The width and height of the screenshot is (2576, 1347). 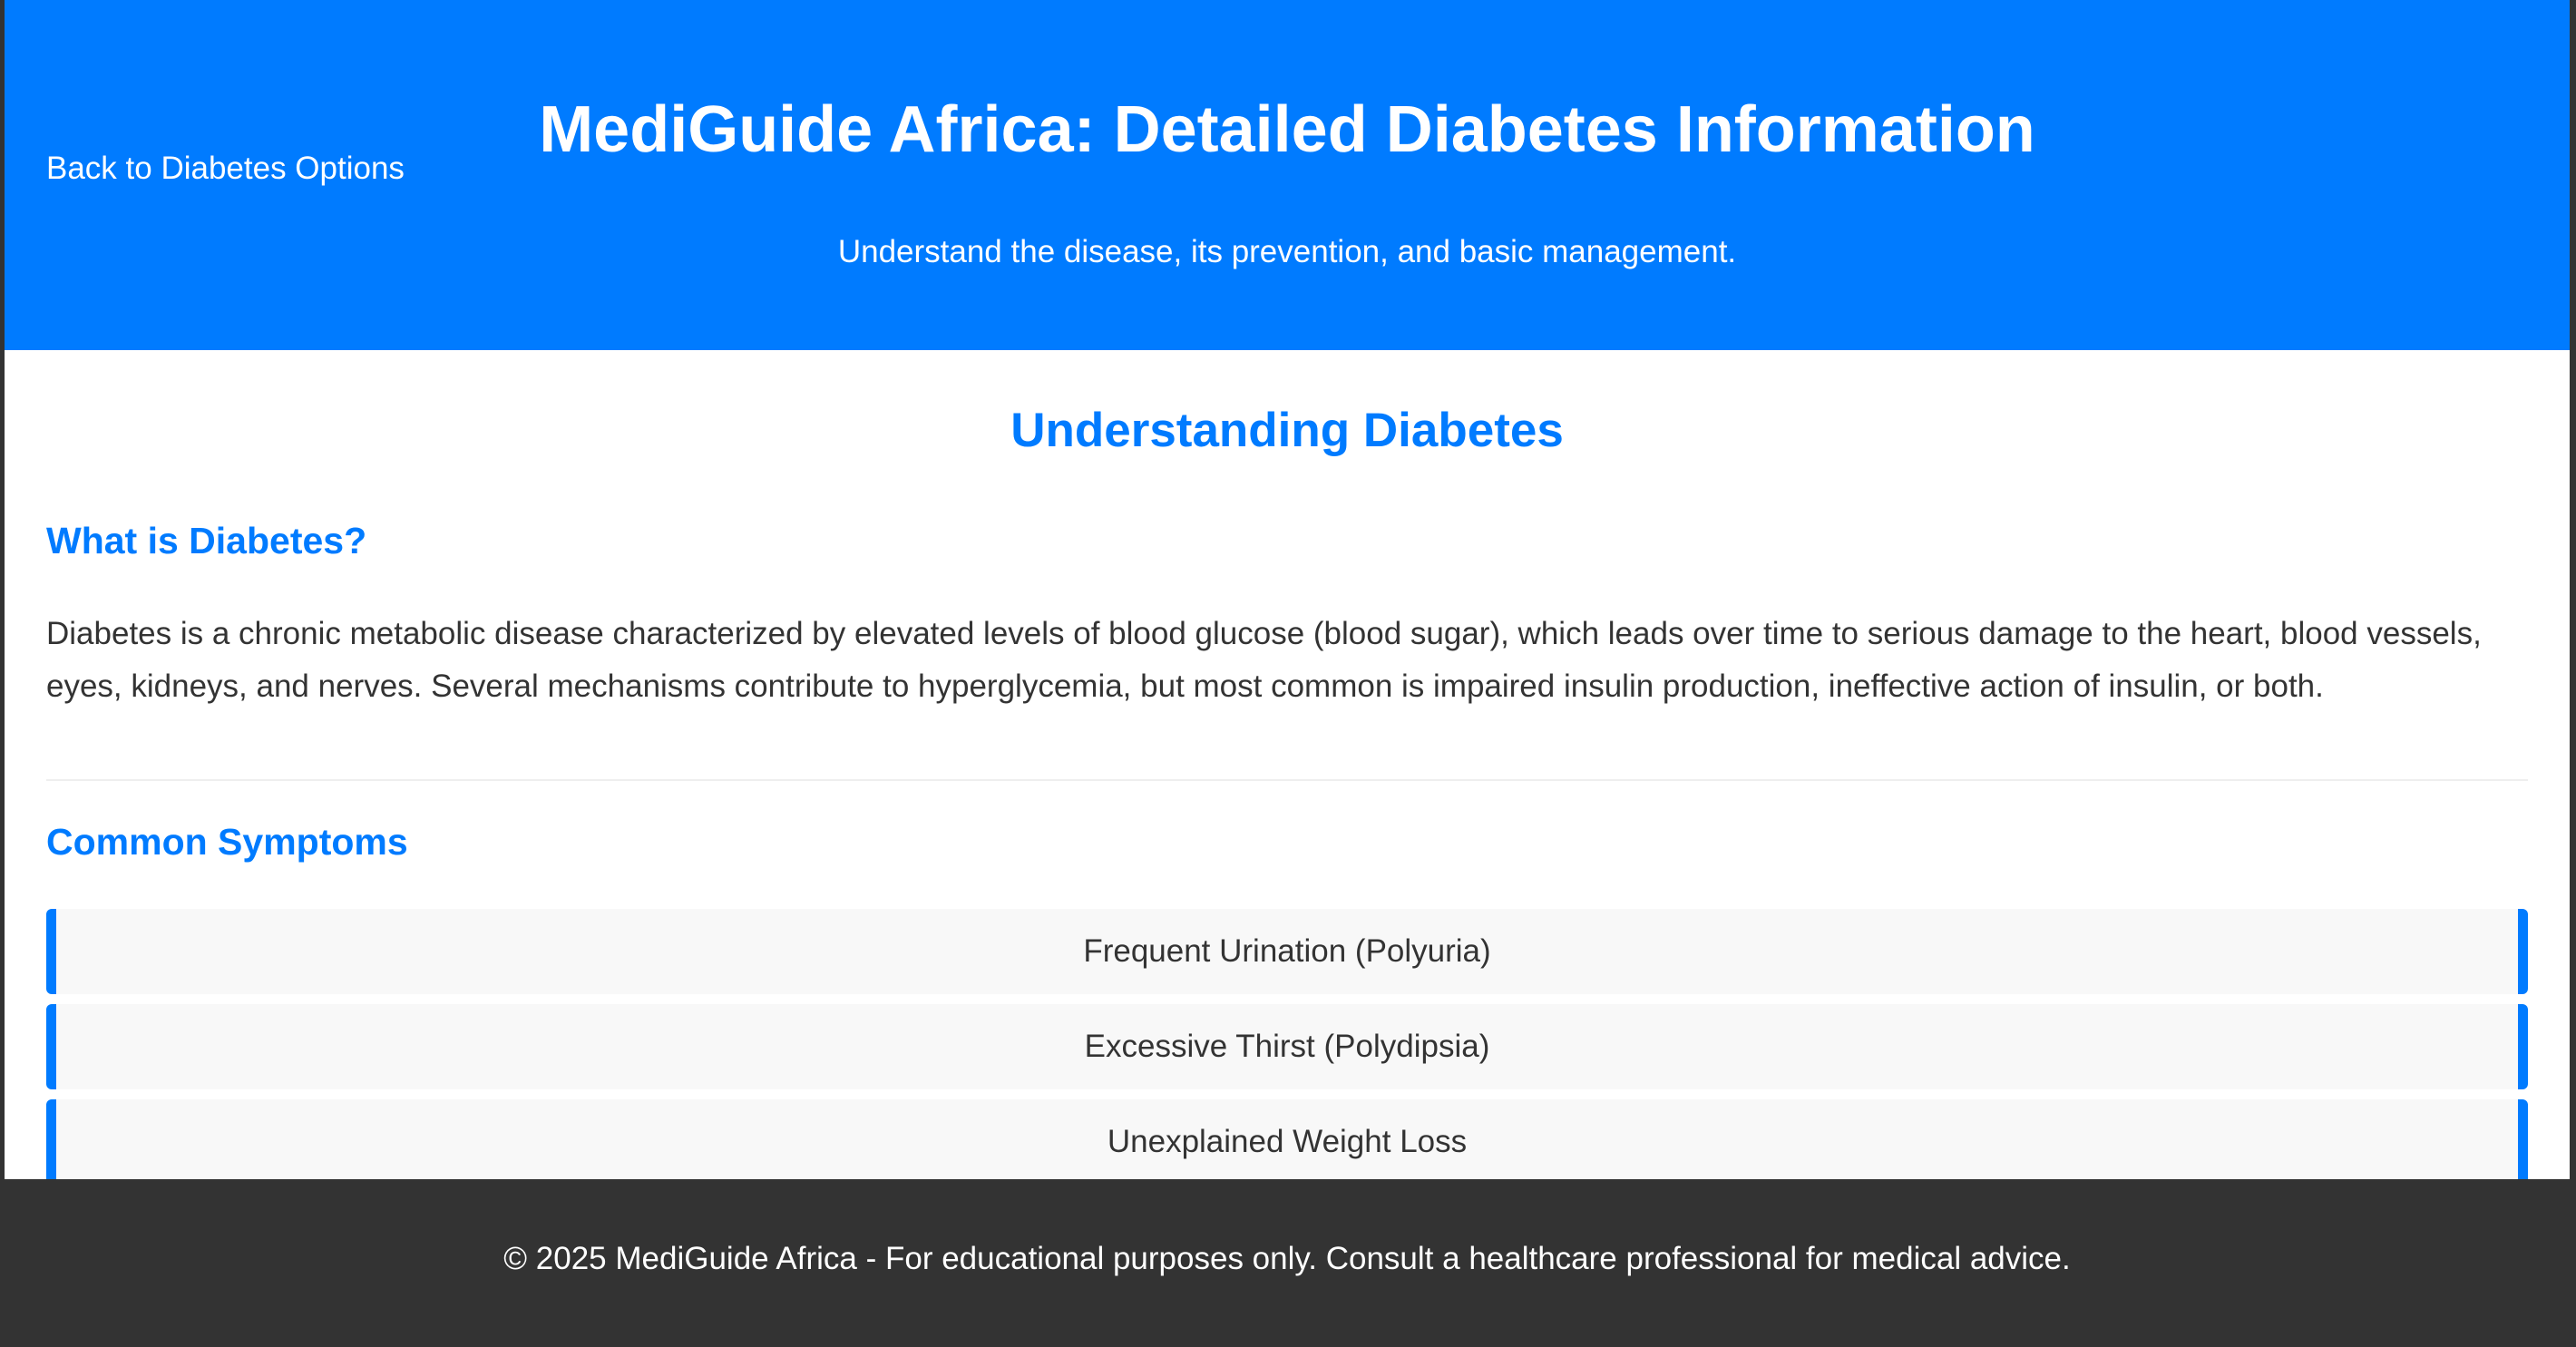 I want to click on common-symptoms-title: Common Symptoms, so click(x=227, y=842).